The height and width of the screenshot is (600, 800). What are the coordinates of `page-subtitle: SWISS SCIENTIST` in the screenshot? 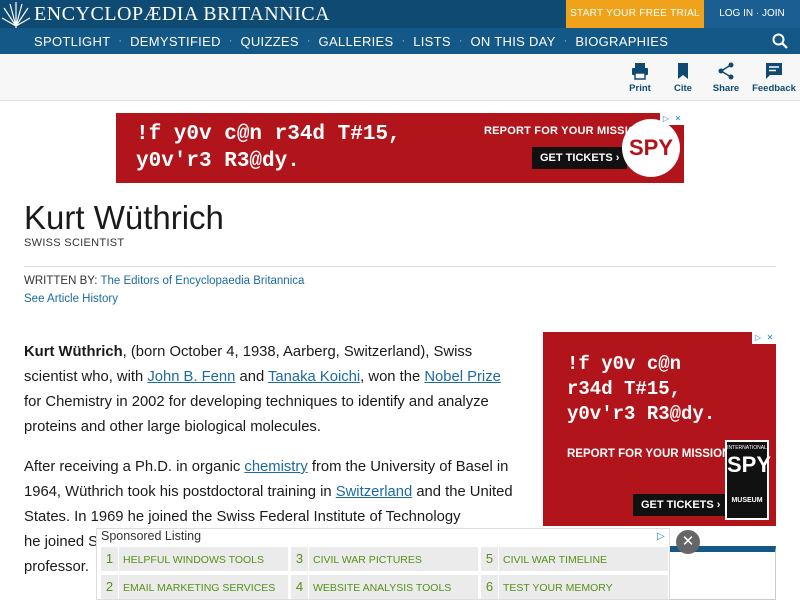 It's located at (74, 243).